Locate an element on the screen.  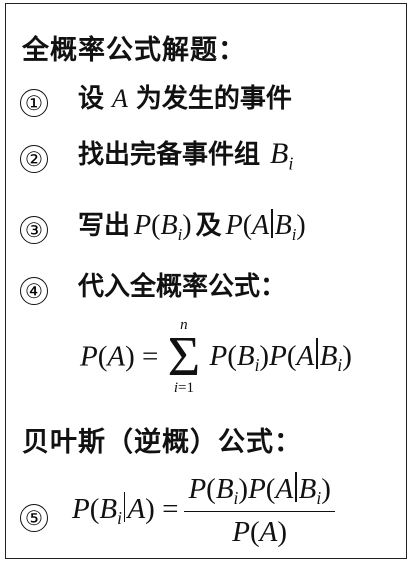
step-2-text: 找出完备事件组 is located at coordinates (169, 155).